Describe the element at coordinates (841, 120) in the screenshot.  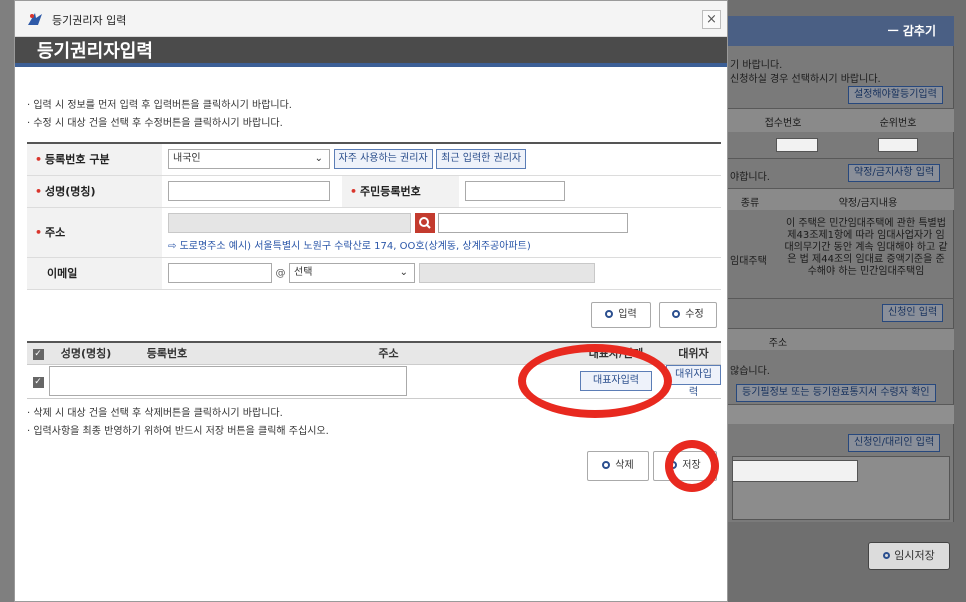
I see `bg-table-header: 접수번호 순위번호` at that location.